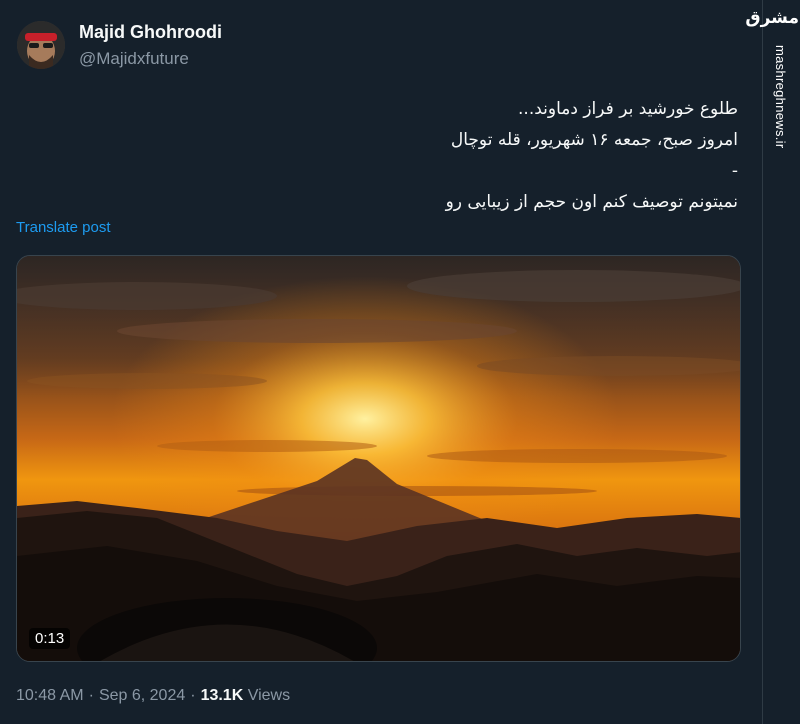  Describe the element at coordinates (594, 140) in the screenshot. I see `tweet-line: امروز صبح، جمعه ۱۶ شهریور، قله توچال` at that location.